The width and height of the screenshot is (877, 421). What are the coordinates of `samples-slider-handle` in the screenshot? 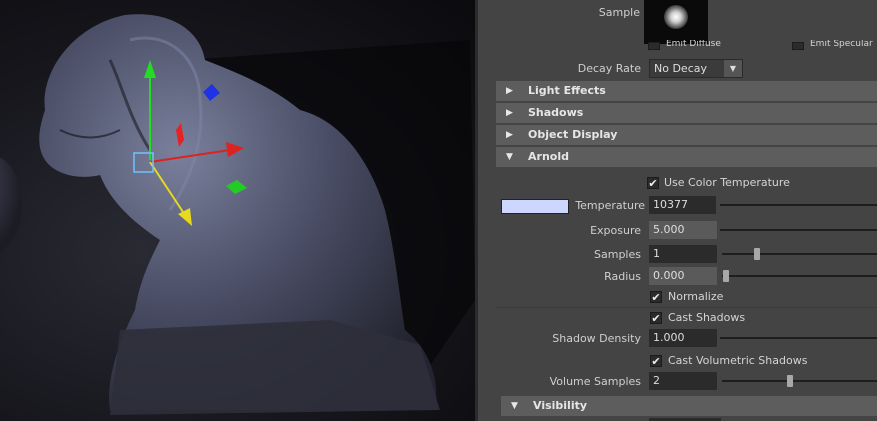 It's located at (757, 254).